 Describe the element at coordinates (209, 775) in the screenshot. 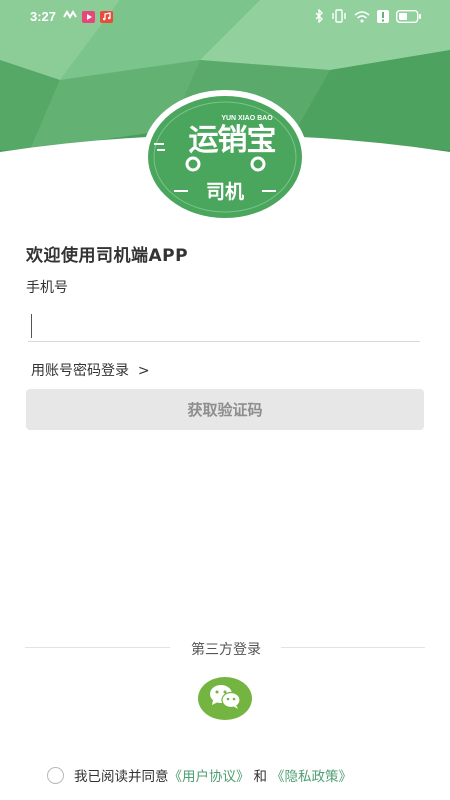

I see `user-agreement-link: 《用户协议》` at that location.